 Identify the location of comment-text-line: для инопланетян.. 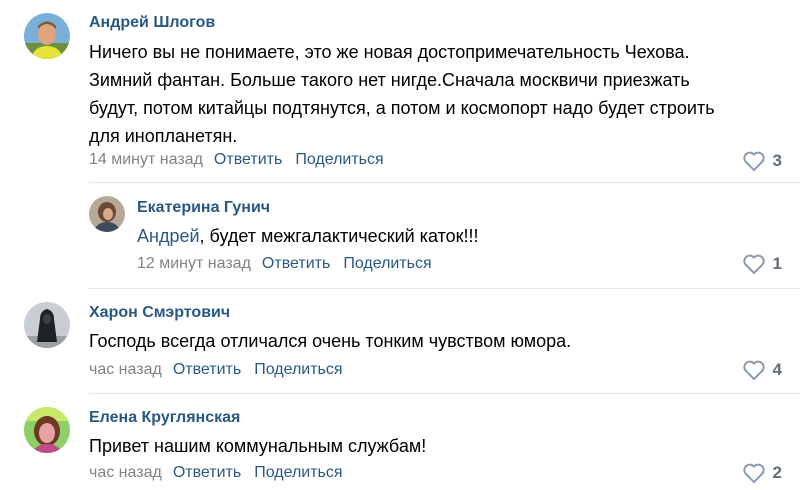
(163, 136).